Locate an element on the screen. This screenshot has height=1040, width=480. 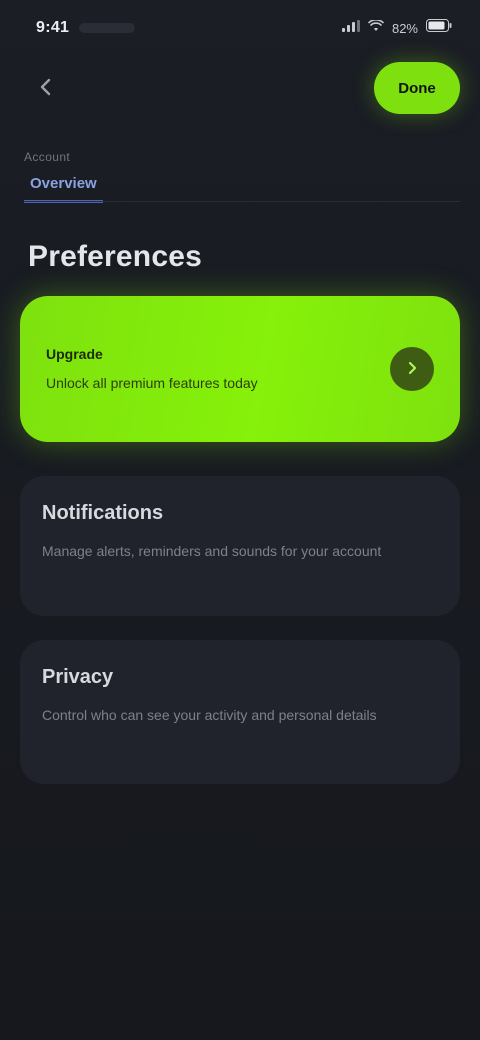
status-right: 82% is located at coordinates (396, 28).